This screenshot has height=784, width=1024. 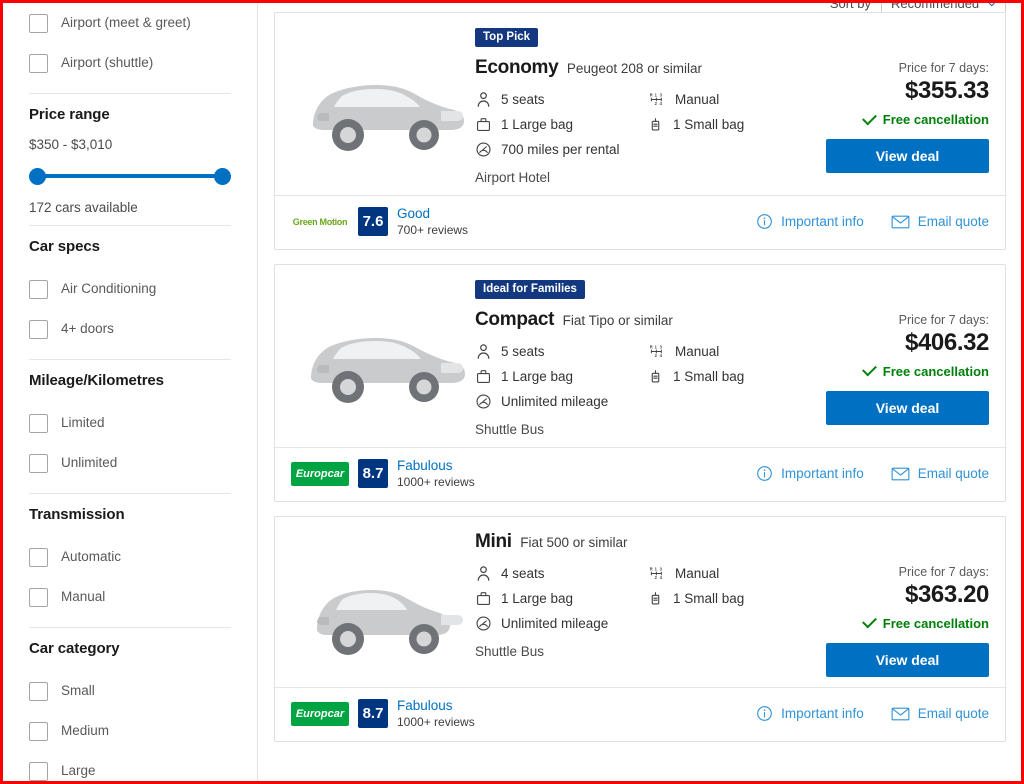 I want to click on review-score-badge: 8.7, so click(x=373, y=714).